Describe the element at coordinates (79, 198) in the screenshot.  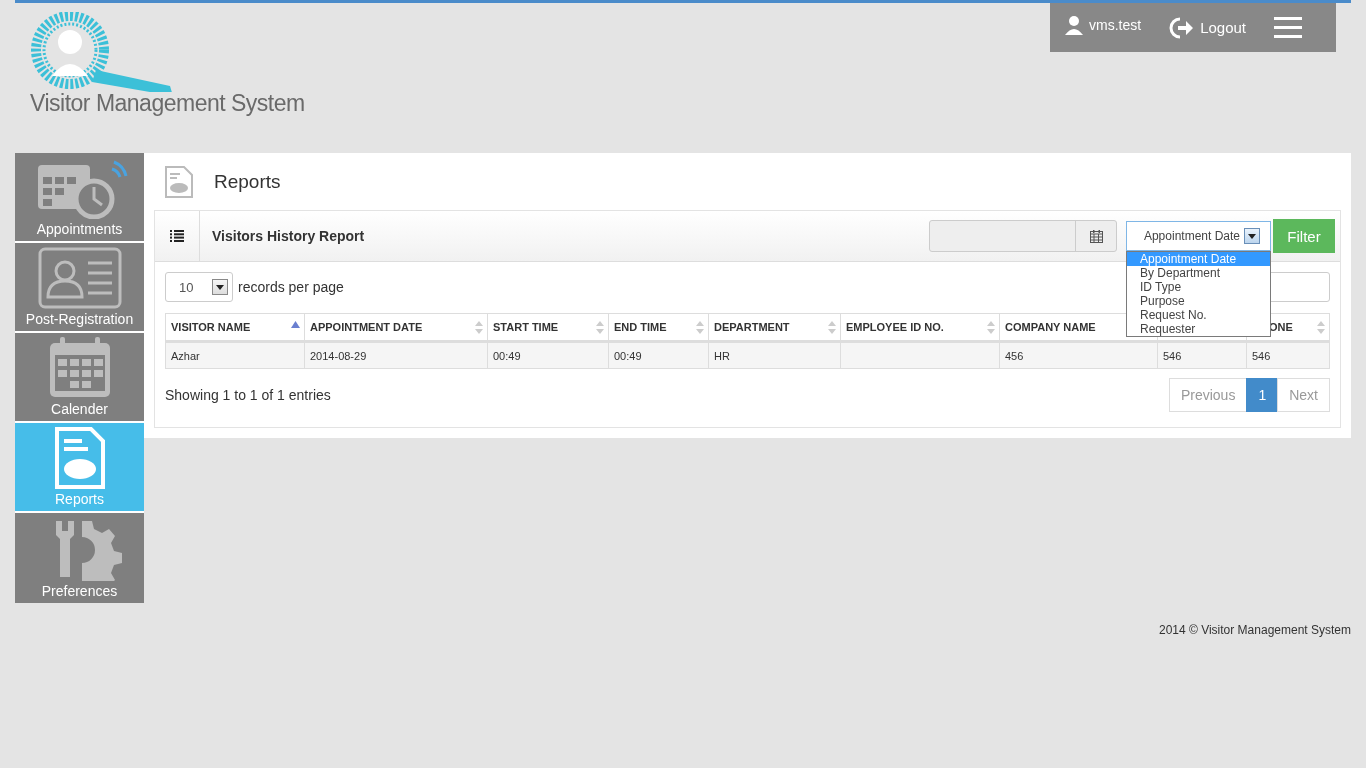
I see `sidebar-item: Appointments` at that location.